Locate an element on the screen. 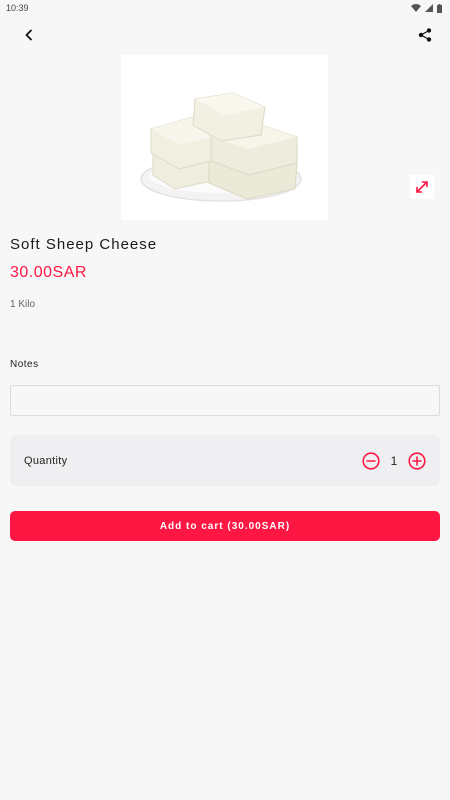  product-price: 30.00SAR is located at coordinates (48, 272).